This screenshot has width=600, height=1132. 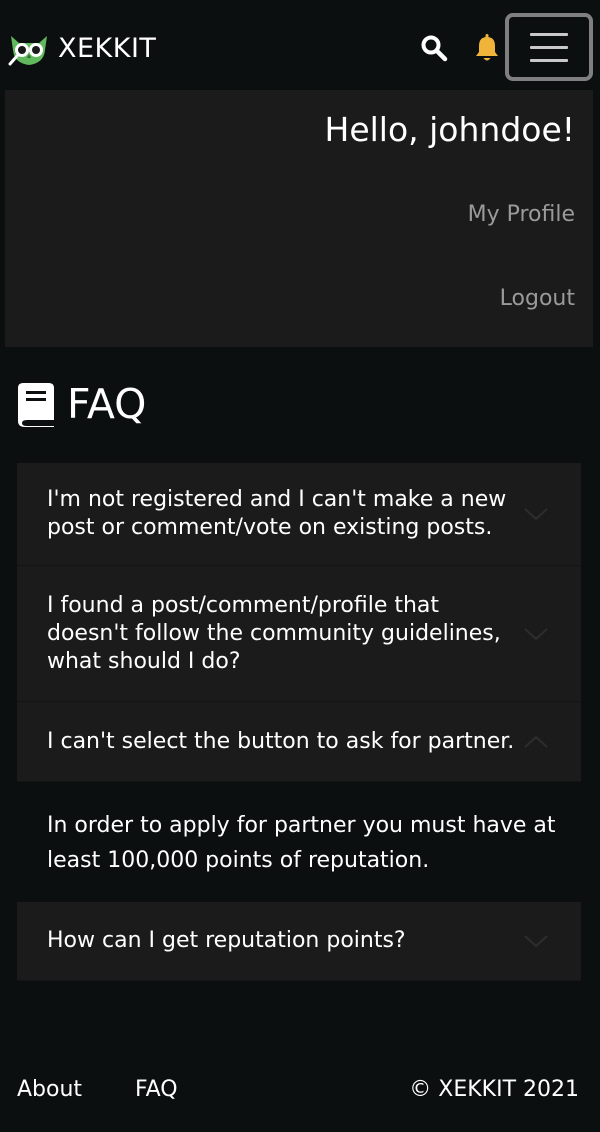 I want to click on brand-link: XEKKIT, so click(x=82, y=49).